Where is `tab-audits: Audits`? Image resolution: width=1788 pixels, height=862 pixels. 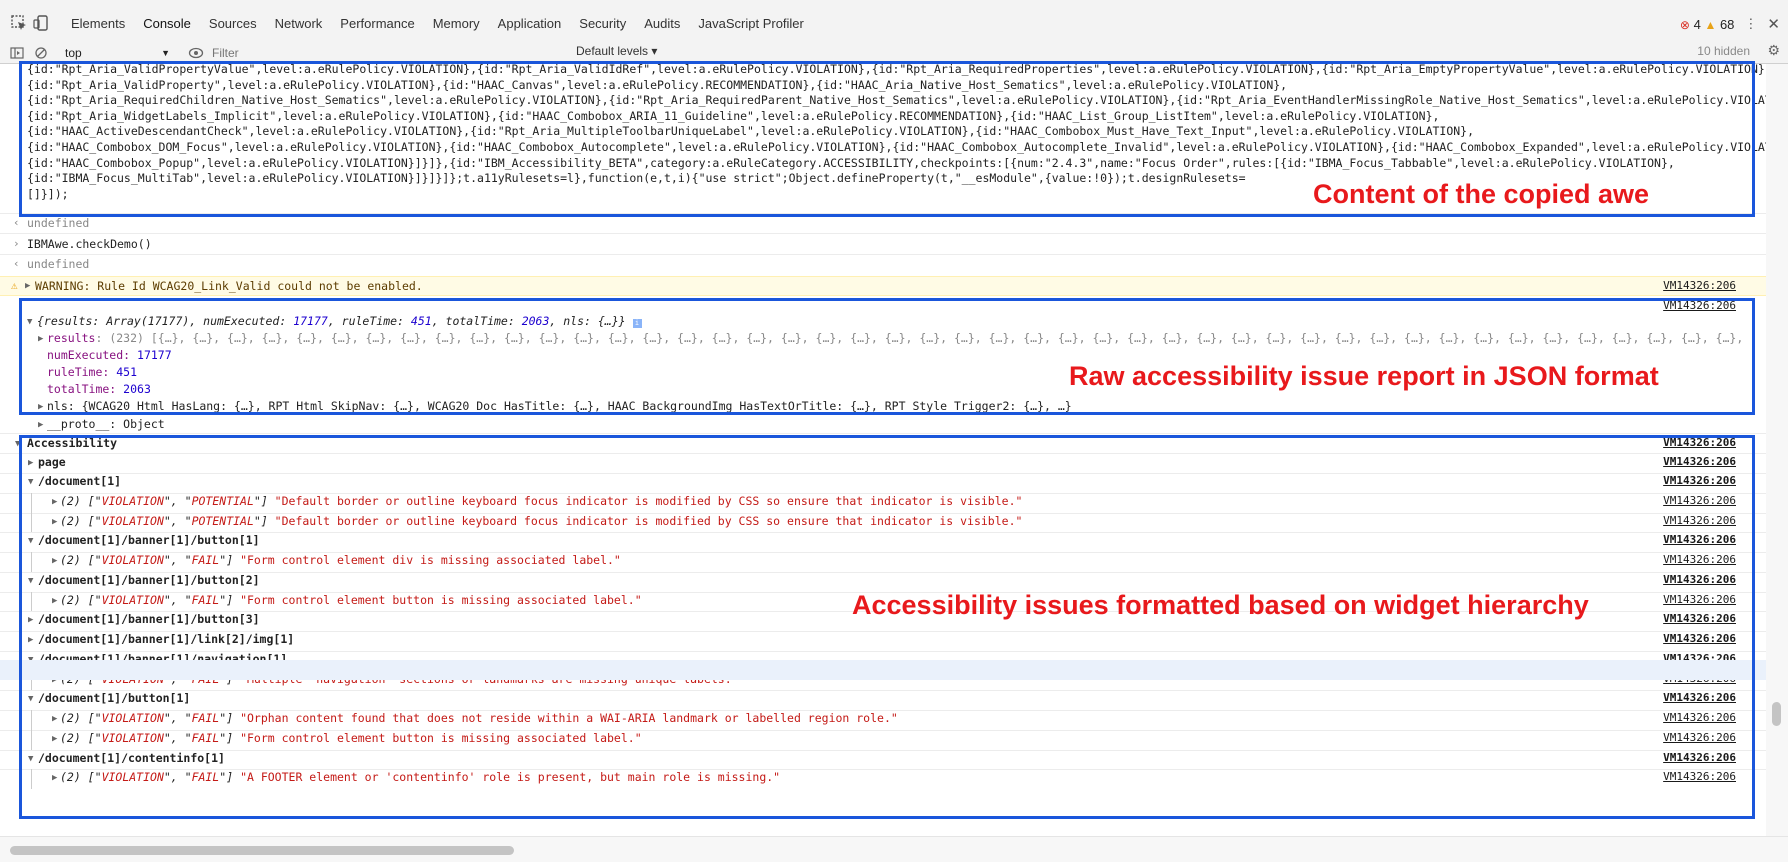
tab-audits: Audits is located at coordinates (662, 24).